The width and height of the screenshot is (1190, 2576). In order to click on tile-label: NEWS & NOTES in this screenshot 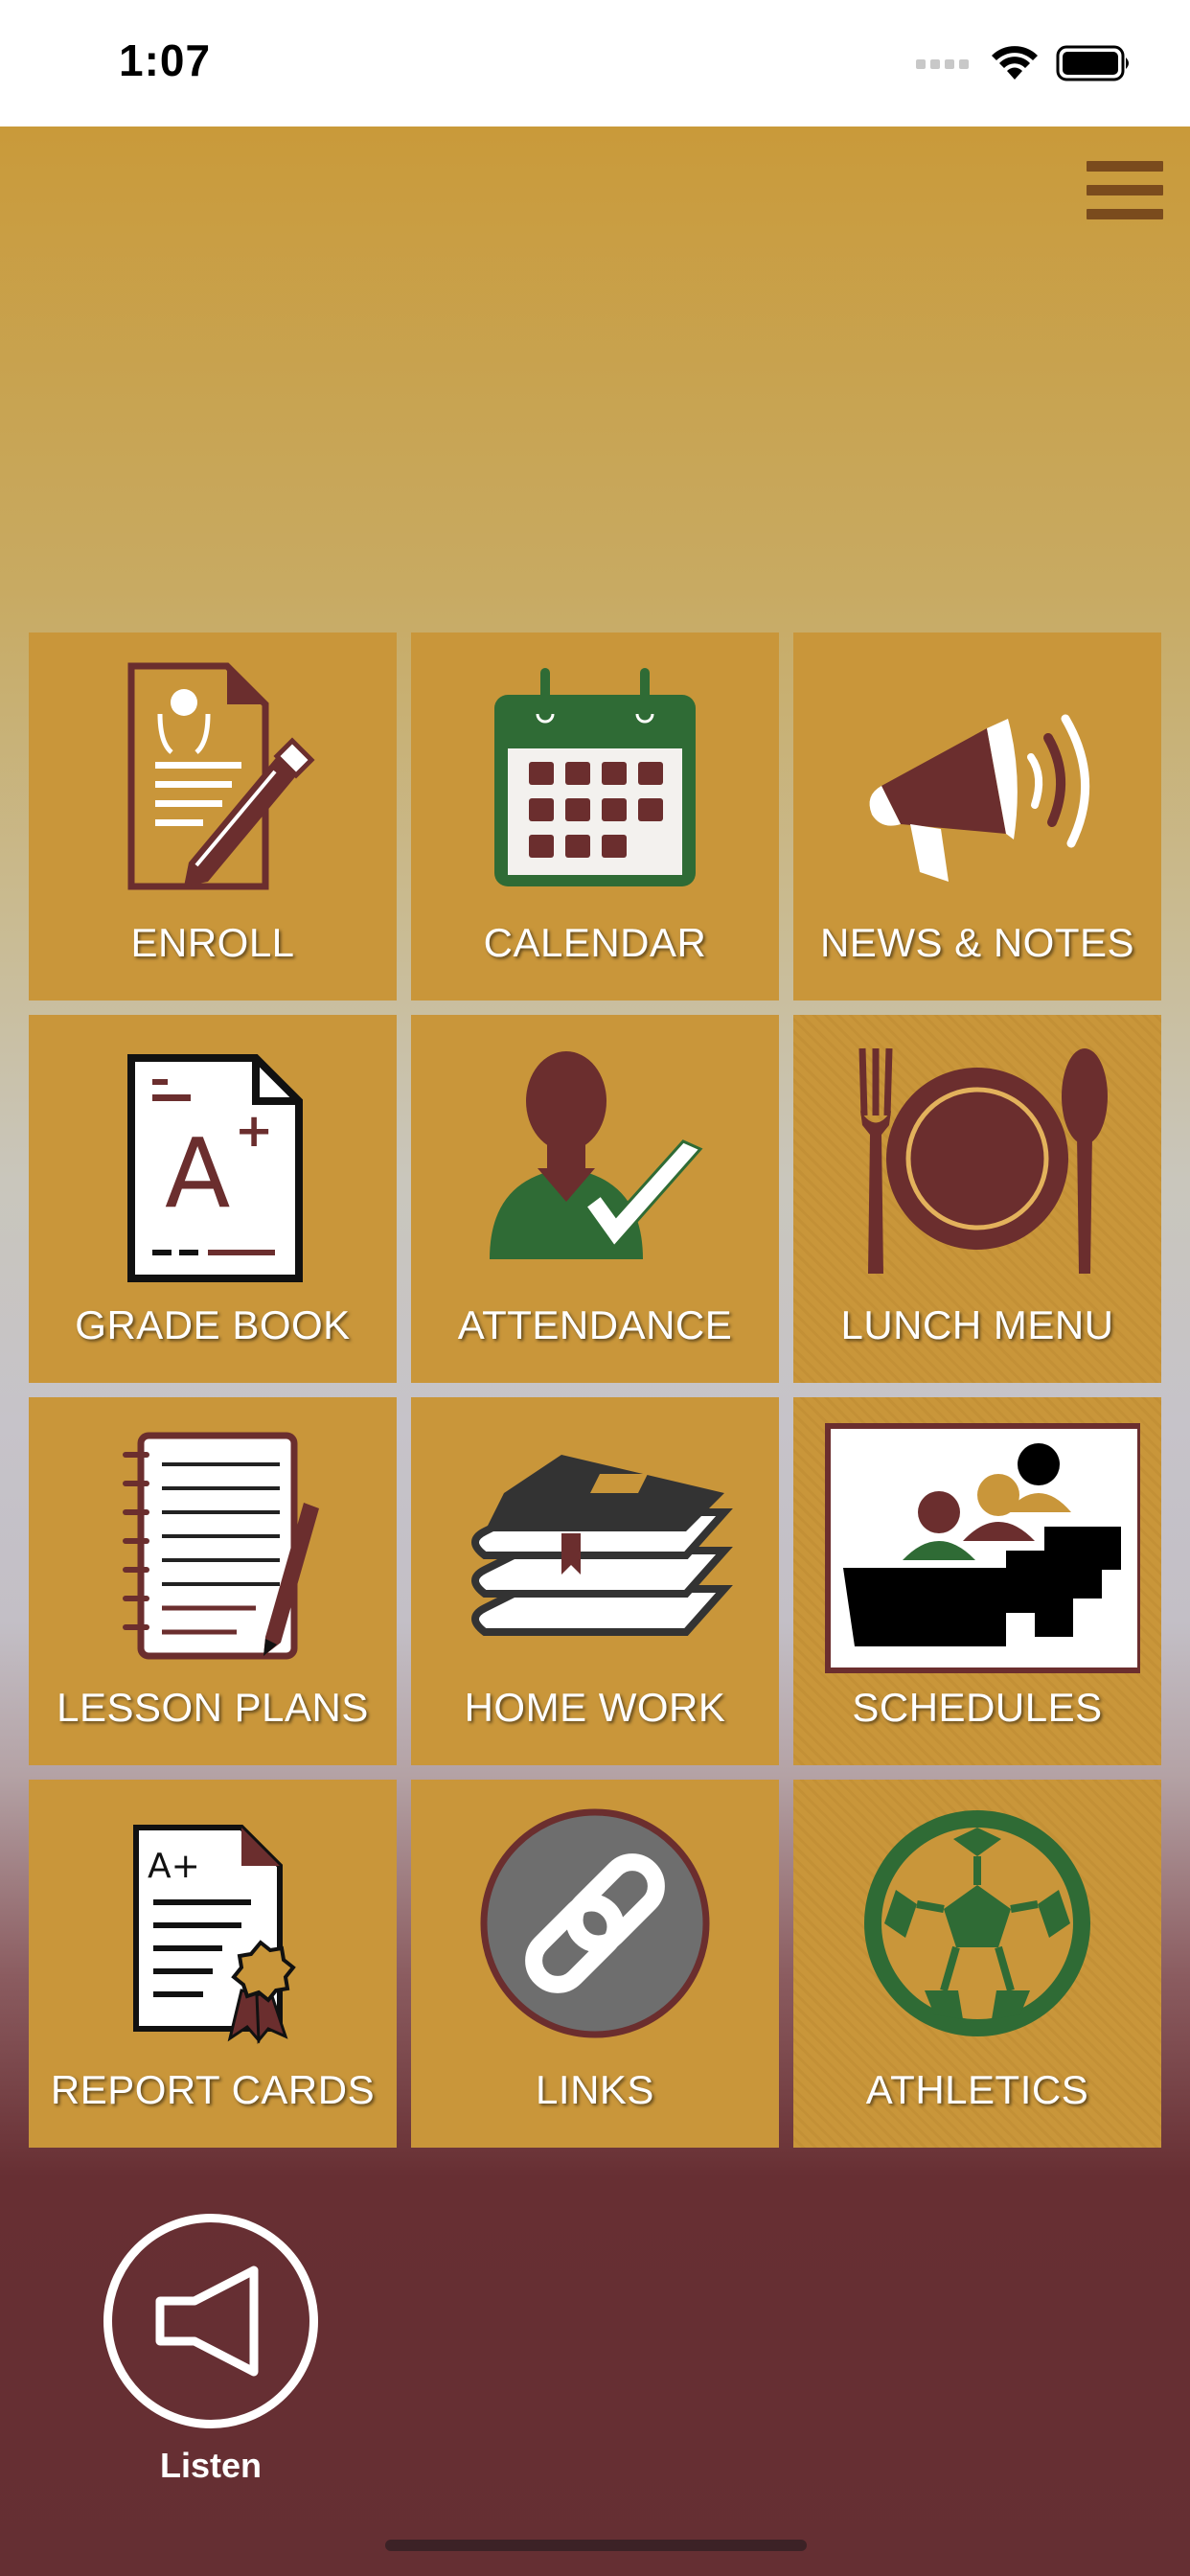, I will do `click(977, 942)`.